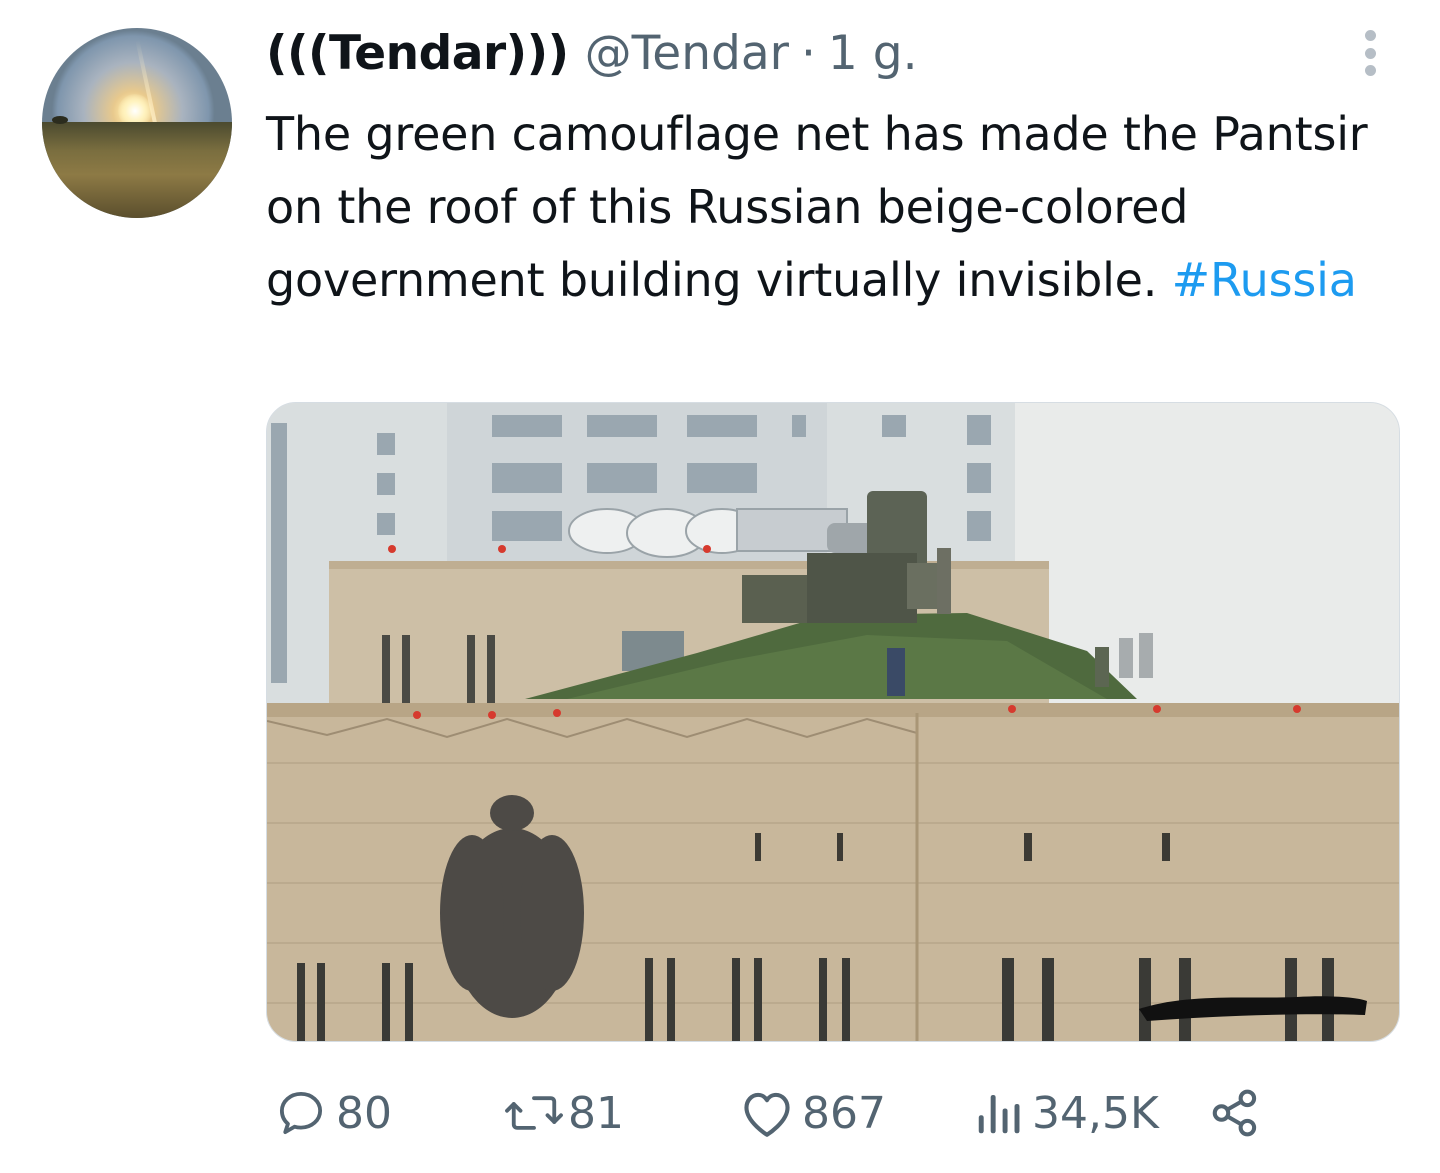 Image resolution: width=1440 pixels, height=1173 pixels. What do you see at coordinates (534, 1113) in the screenshot?
I see `retweet-icon` at bounding box center [534, 1113].